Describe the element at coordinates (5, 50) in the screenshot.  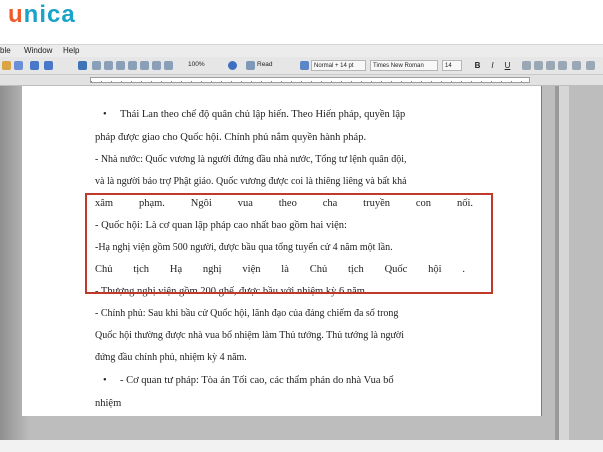
I see `menu-item-table: ble` at that location.